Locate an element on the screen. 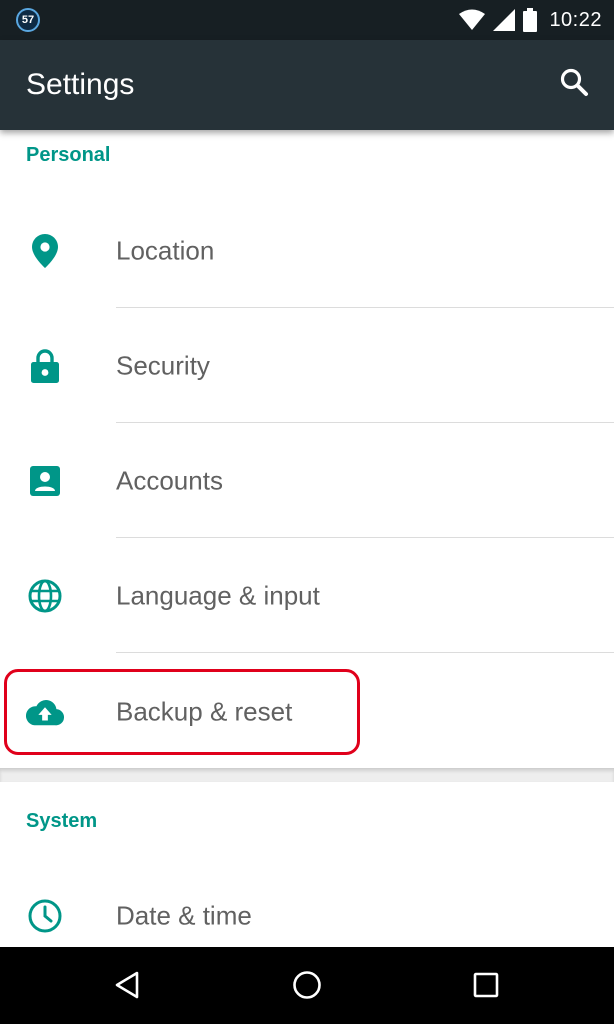  notification-count: 57 is located at coordinates (28, 20).